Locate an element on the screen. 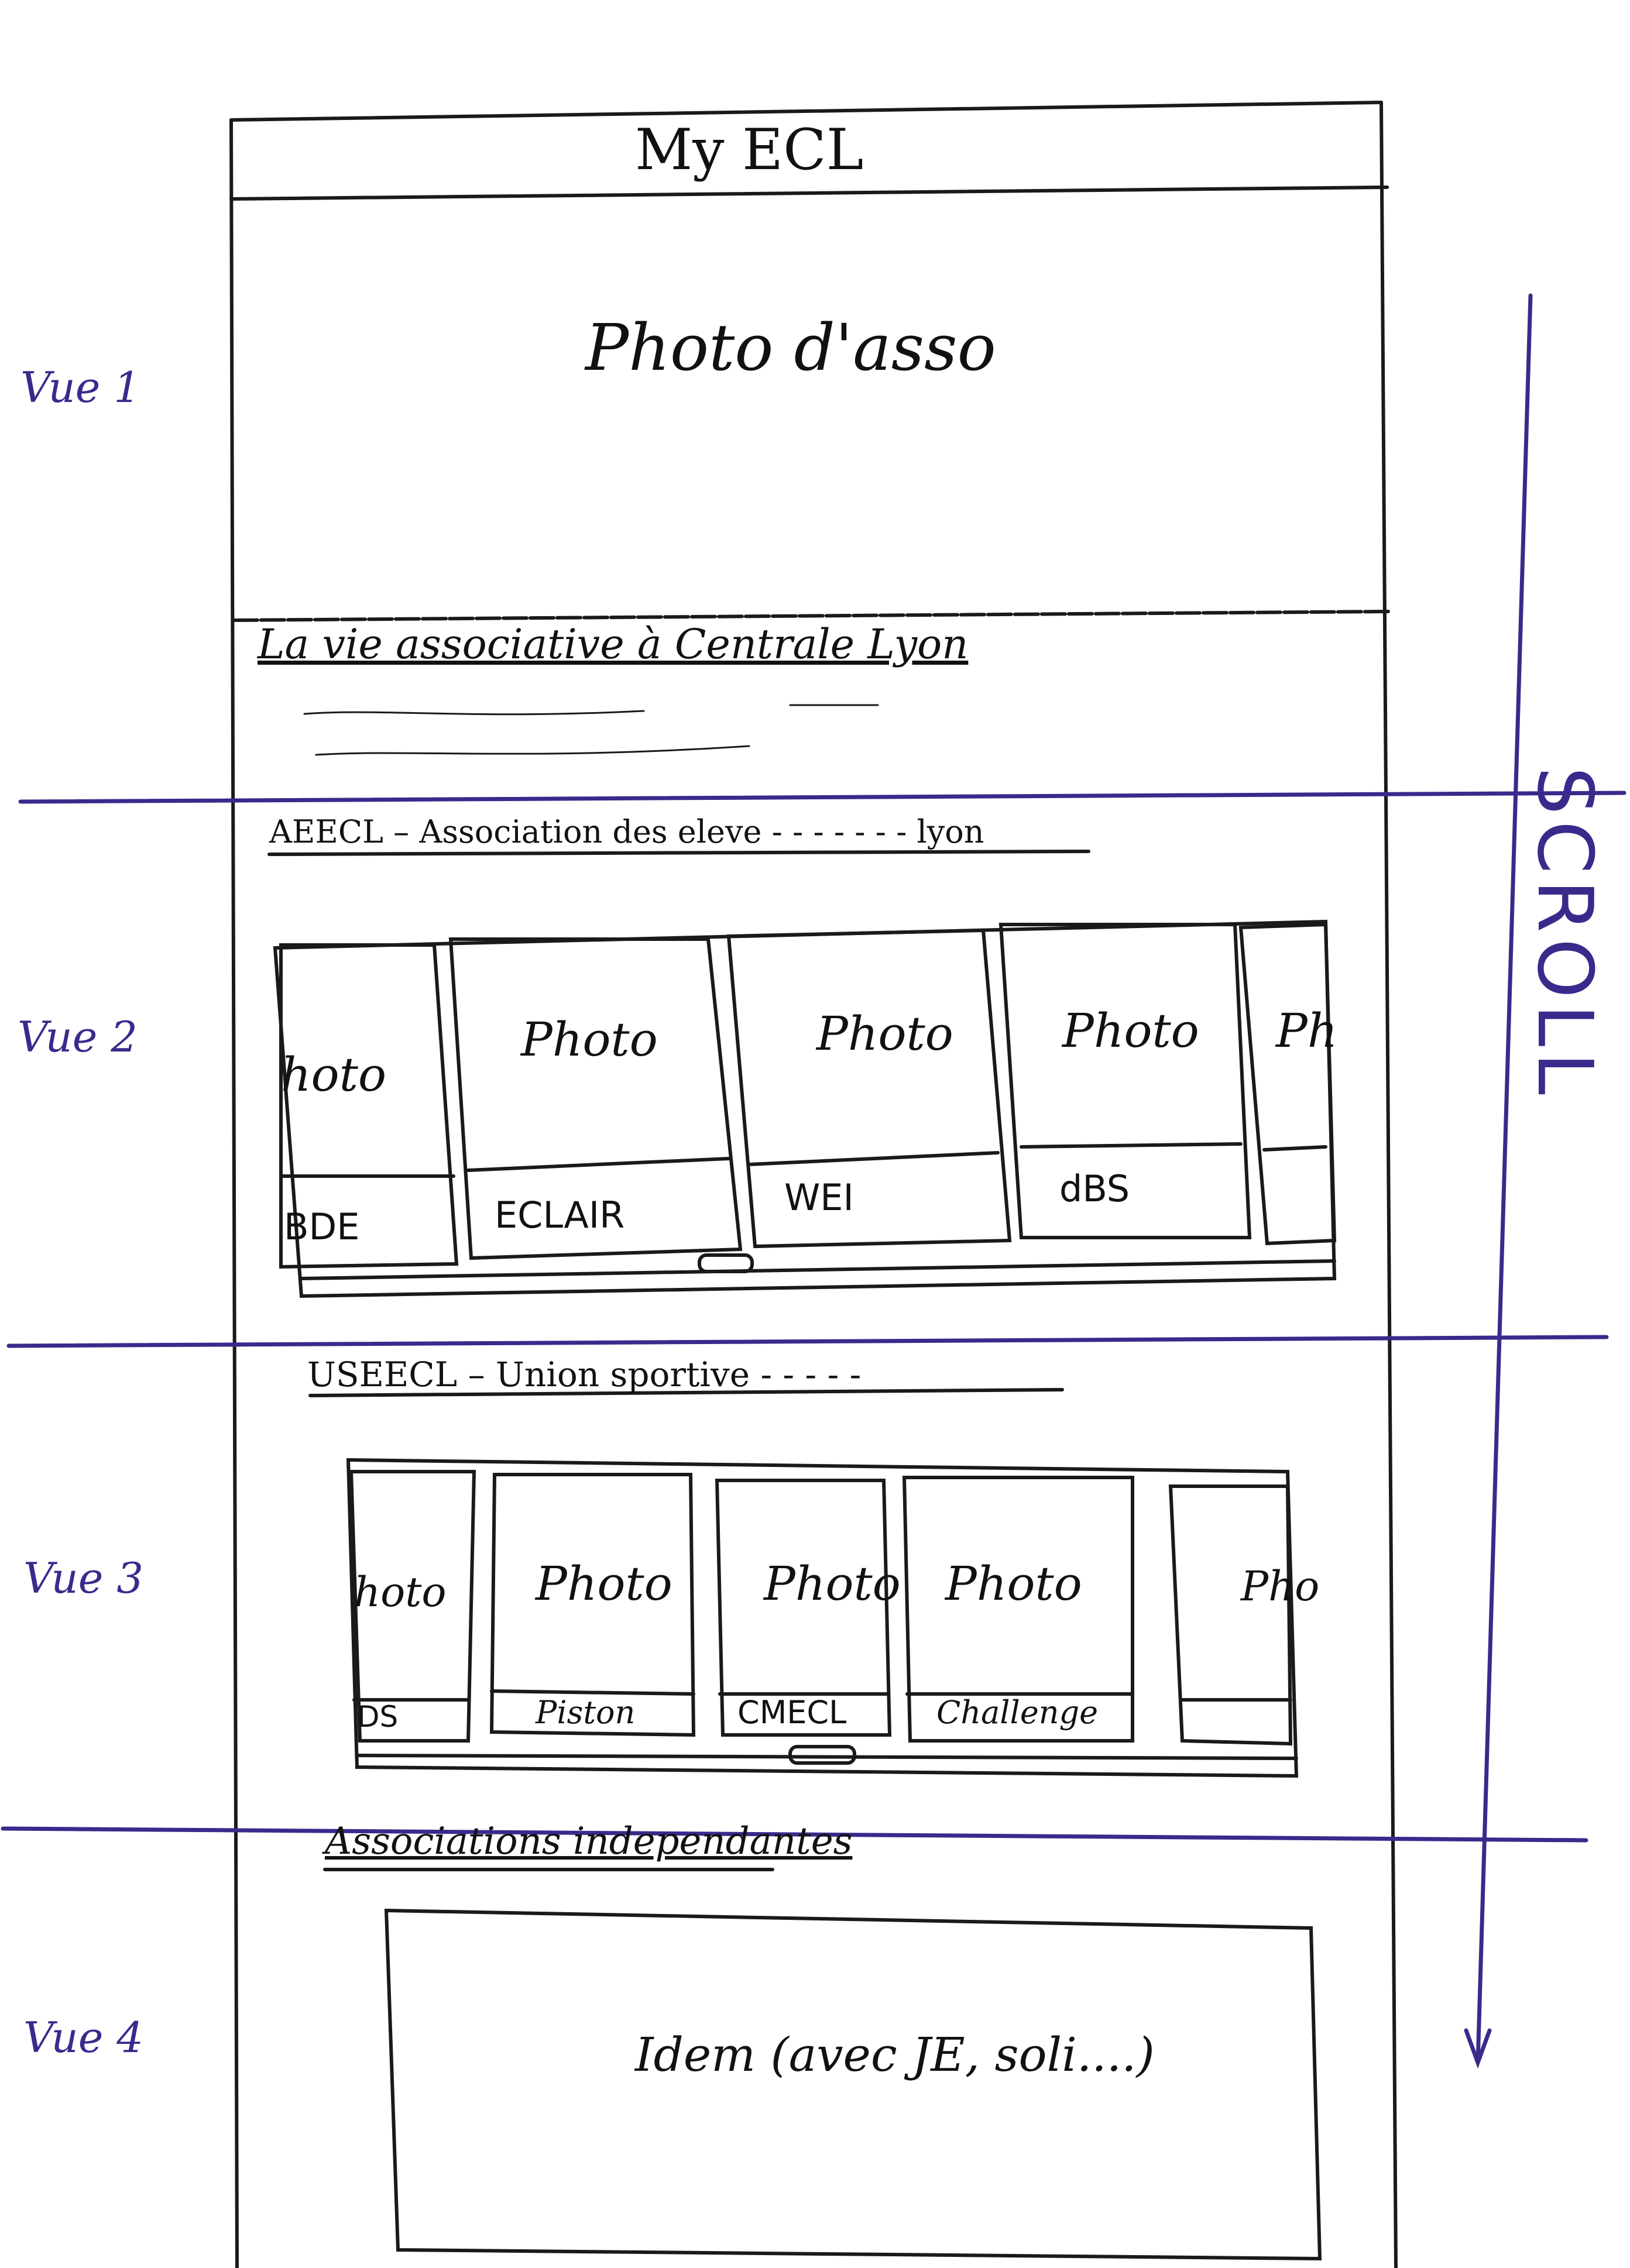 This screenshot has width=1630, height=2268. view-label-1: Vue 1 is located at coordinates (80, 387).